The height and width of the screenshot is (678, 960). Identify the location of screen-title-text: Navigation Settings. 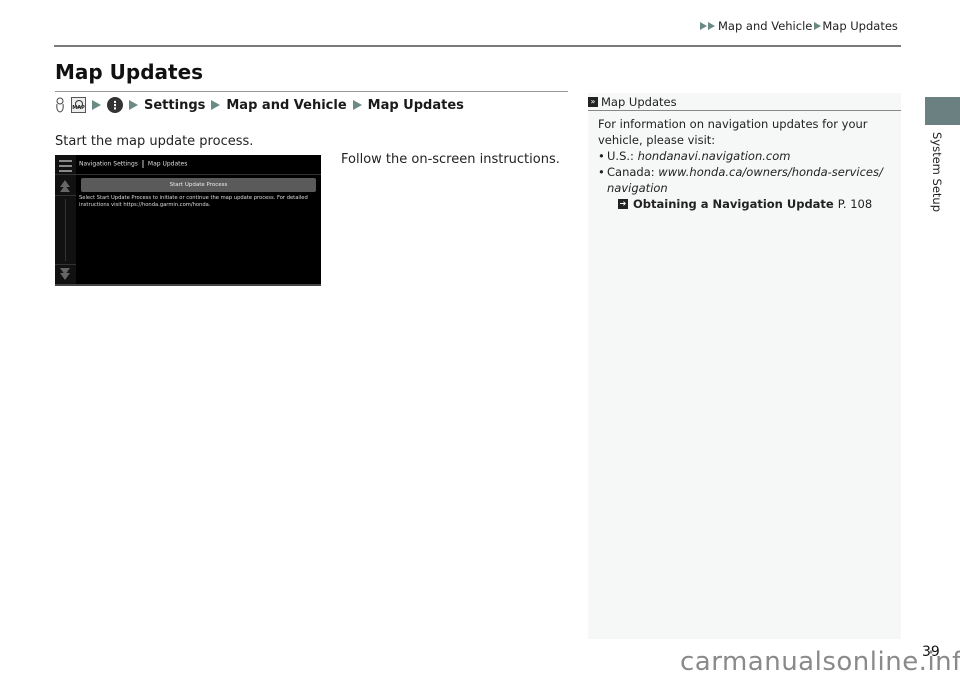
(108, 164).